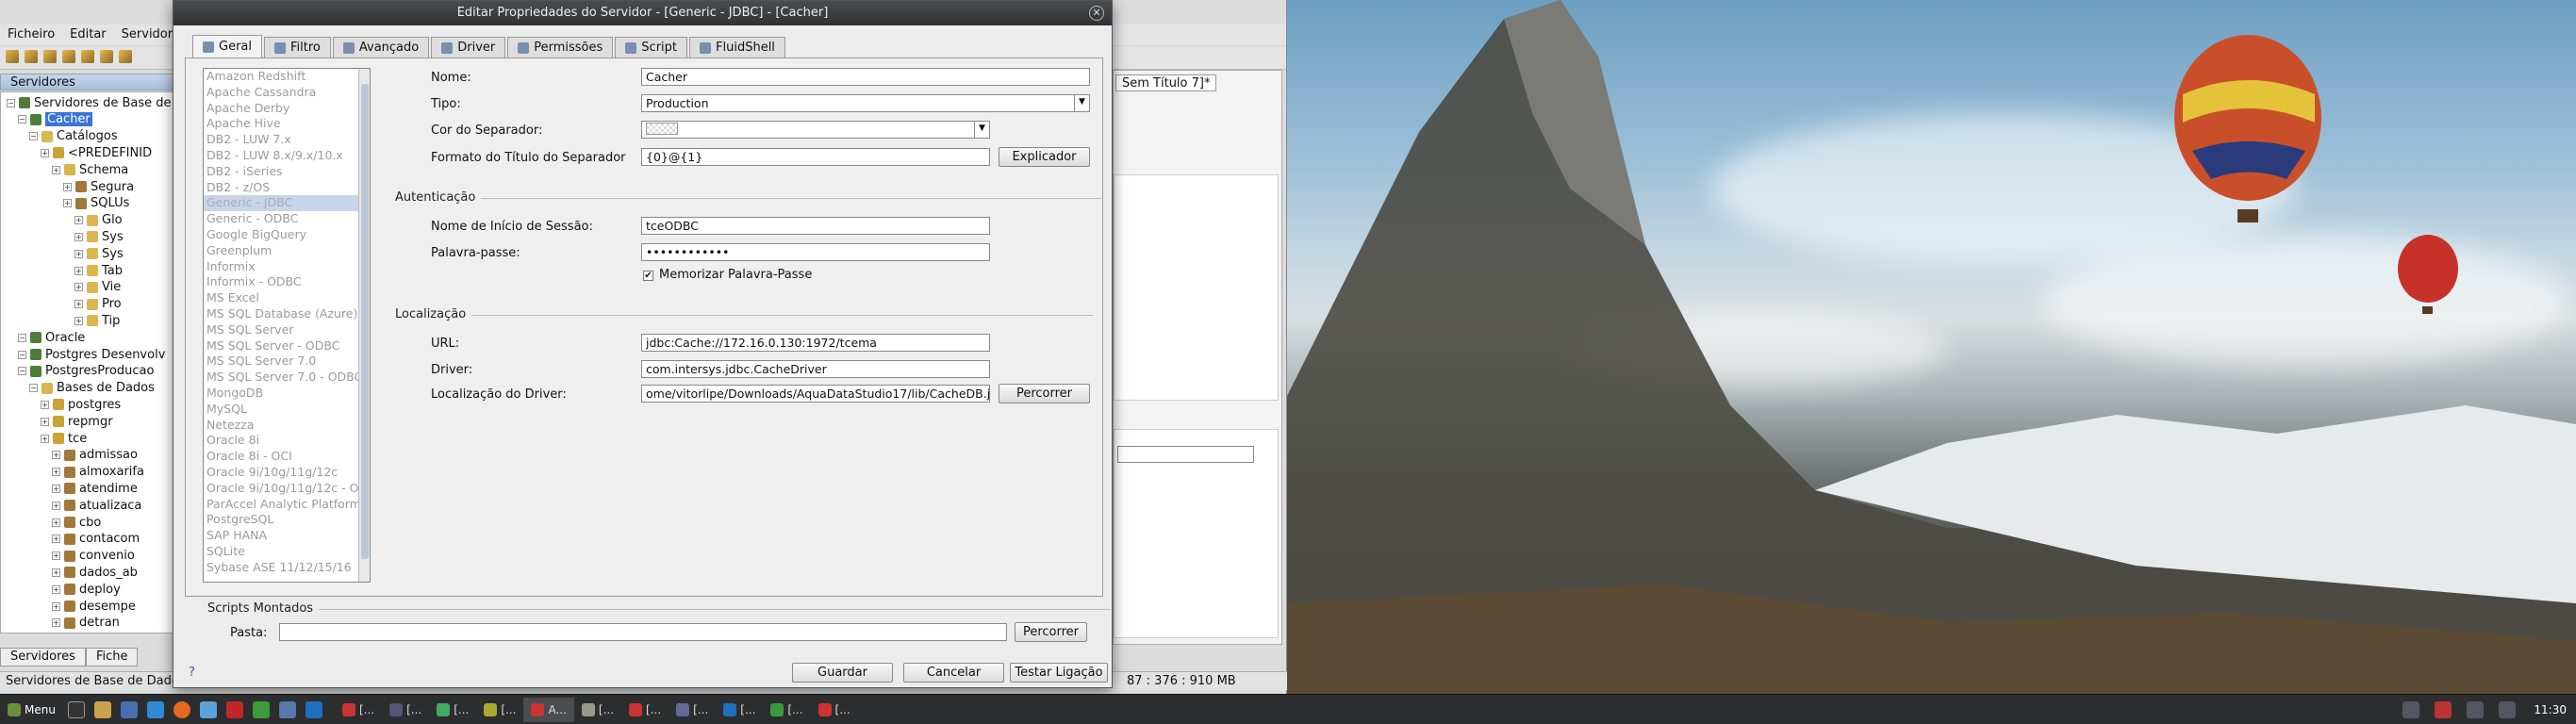 The width and height of the screenshot is (2576, 724). What do you see at coordinates (287, 188) in the screenshot?
I see `driver-list-item: DB2 - z/OS` at bounding box center [287, 188].